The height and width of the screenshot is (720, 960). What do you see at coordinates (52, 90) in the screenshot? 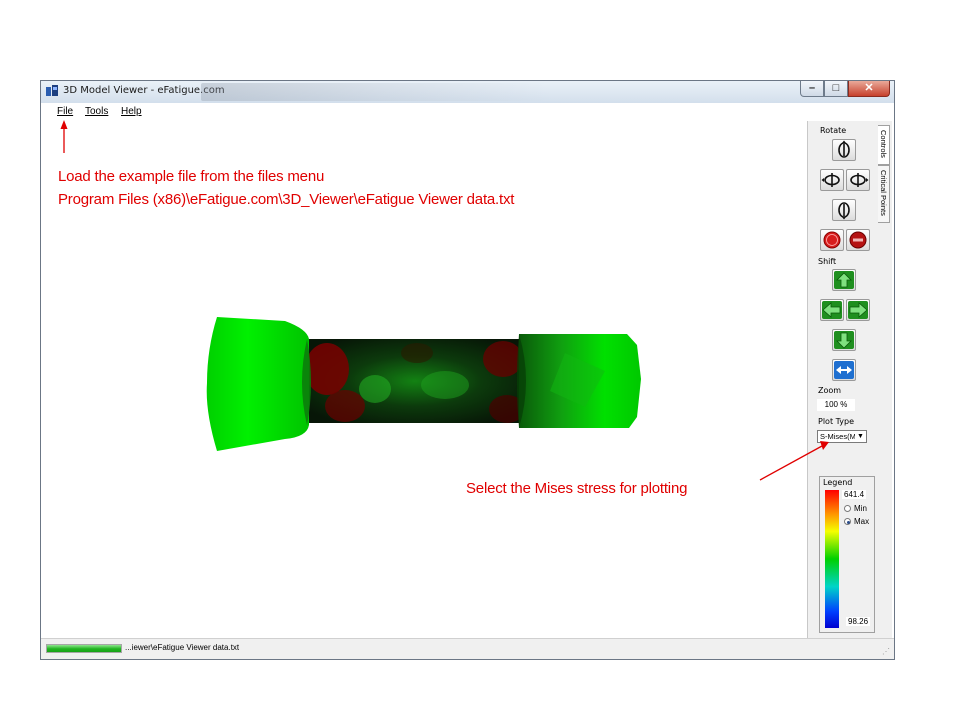
I see `app-icon` at bounding box center [52, 90].